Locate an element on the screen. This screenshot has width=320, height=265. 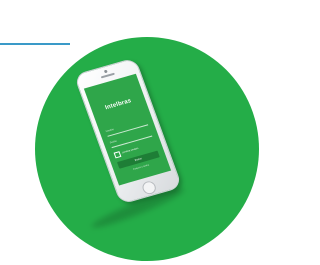
remember-checkbox is located at coordinates (117, 154).